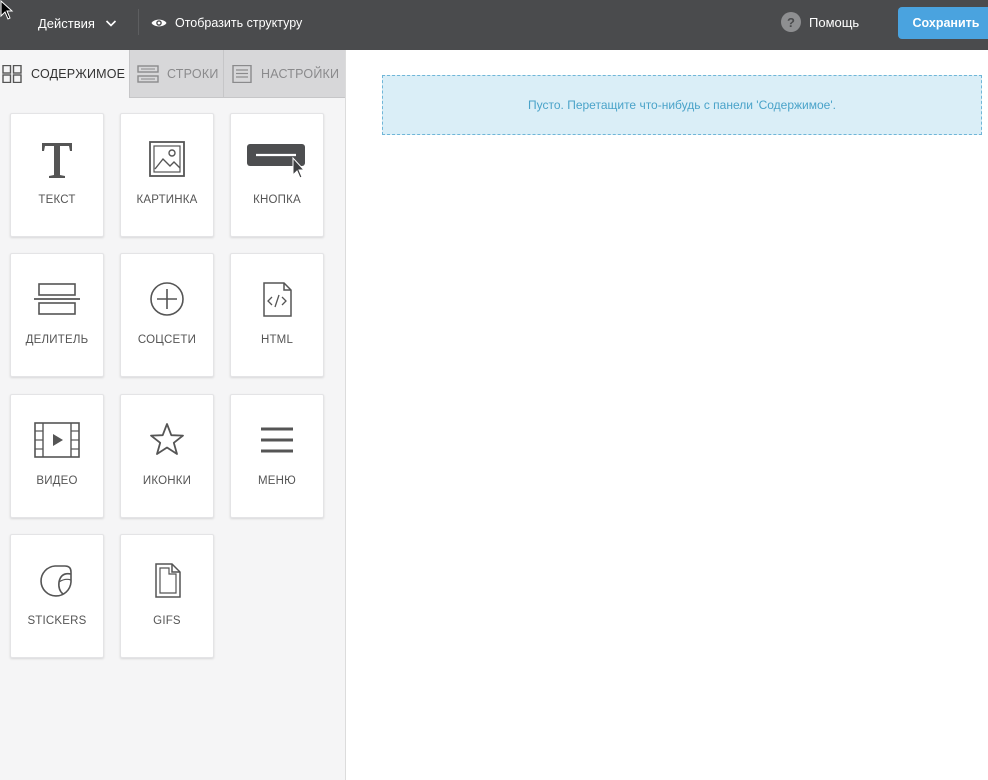 This screenshot has width=988, height=780. I want to click on block-divider: ДЕЛИТЕЛЬ, so click(57, 315).